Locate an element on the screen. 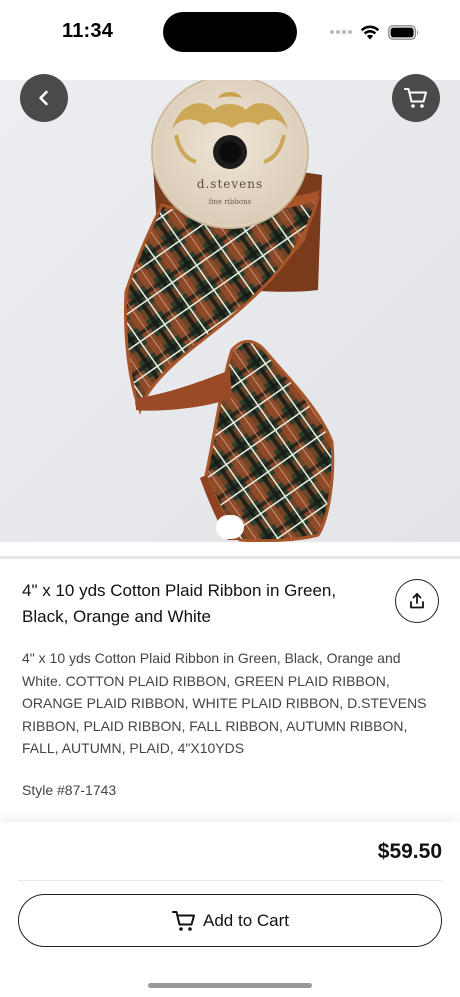 This screenshot has width=460, height=997. share-button is located at coordinates (417, 601).